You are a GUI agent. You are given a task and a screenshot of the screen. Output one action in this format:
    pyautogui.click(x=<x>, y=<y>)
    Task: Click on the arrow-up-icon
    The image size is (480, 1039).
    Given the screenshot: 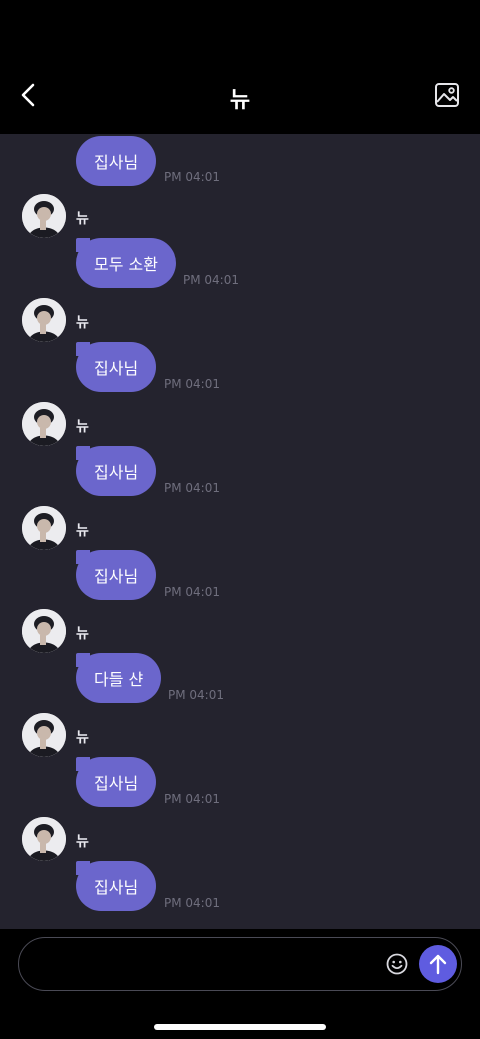 What is the action you would take?
    pyautogui.click(x=438, y=964)
    